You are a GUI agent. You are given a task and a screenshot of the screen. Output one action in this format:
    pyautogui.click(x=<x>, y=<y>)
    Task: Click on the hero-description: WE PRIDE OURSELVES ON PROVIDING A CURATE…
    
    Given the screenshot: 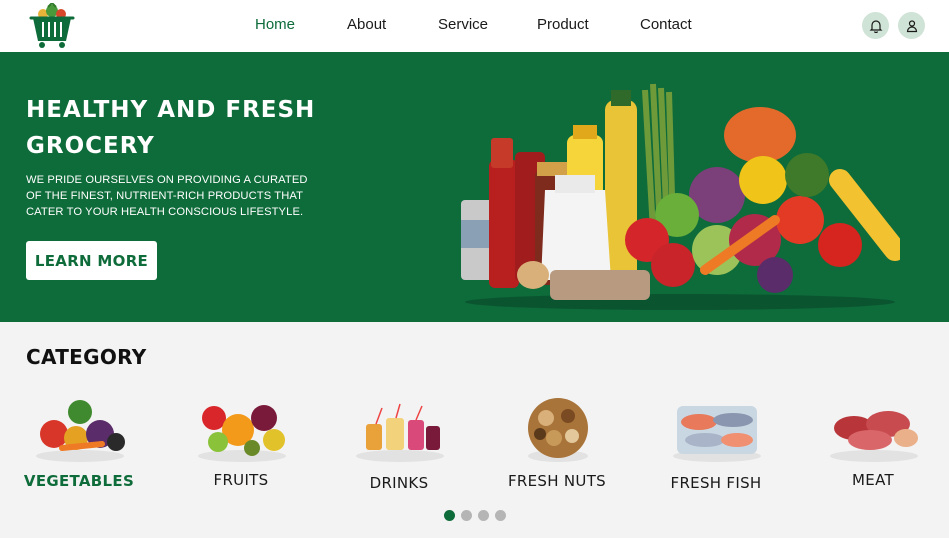 What is the action you would take?
    pyautogui.click(x=167, y=196)
    